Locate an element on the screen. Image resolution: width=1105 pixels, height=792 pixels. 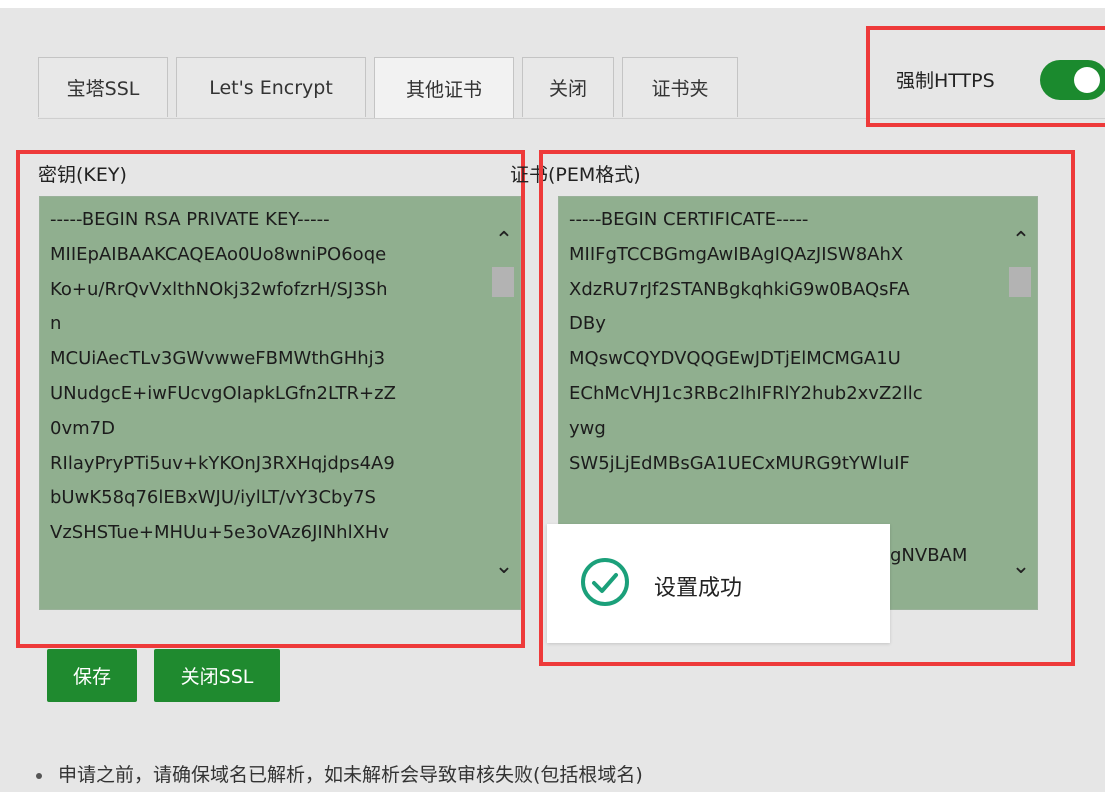
tab-baota-ssl: 宝塔SSL is located at coordinates (103, 87).